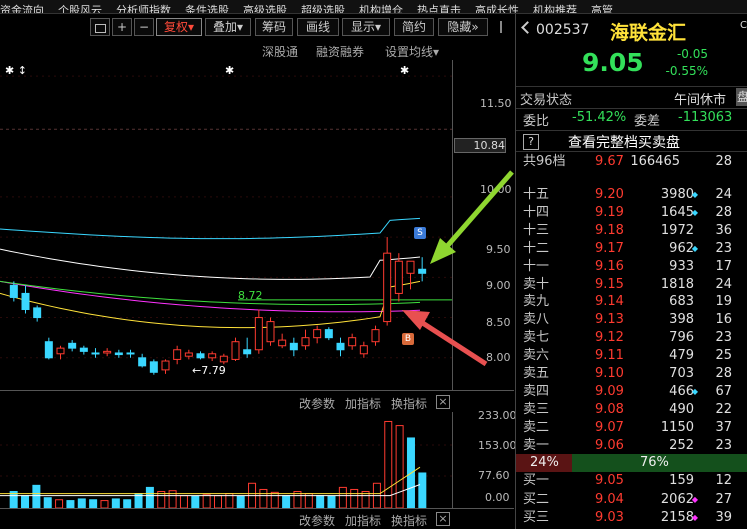  What do you see at coordinates (626, 320) in the screenshot?
I see `order-book-row: 卖八 9.13 398 16` at bounding box center [626, 320].